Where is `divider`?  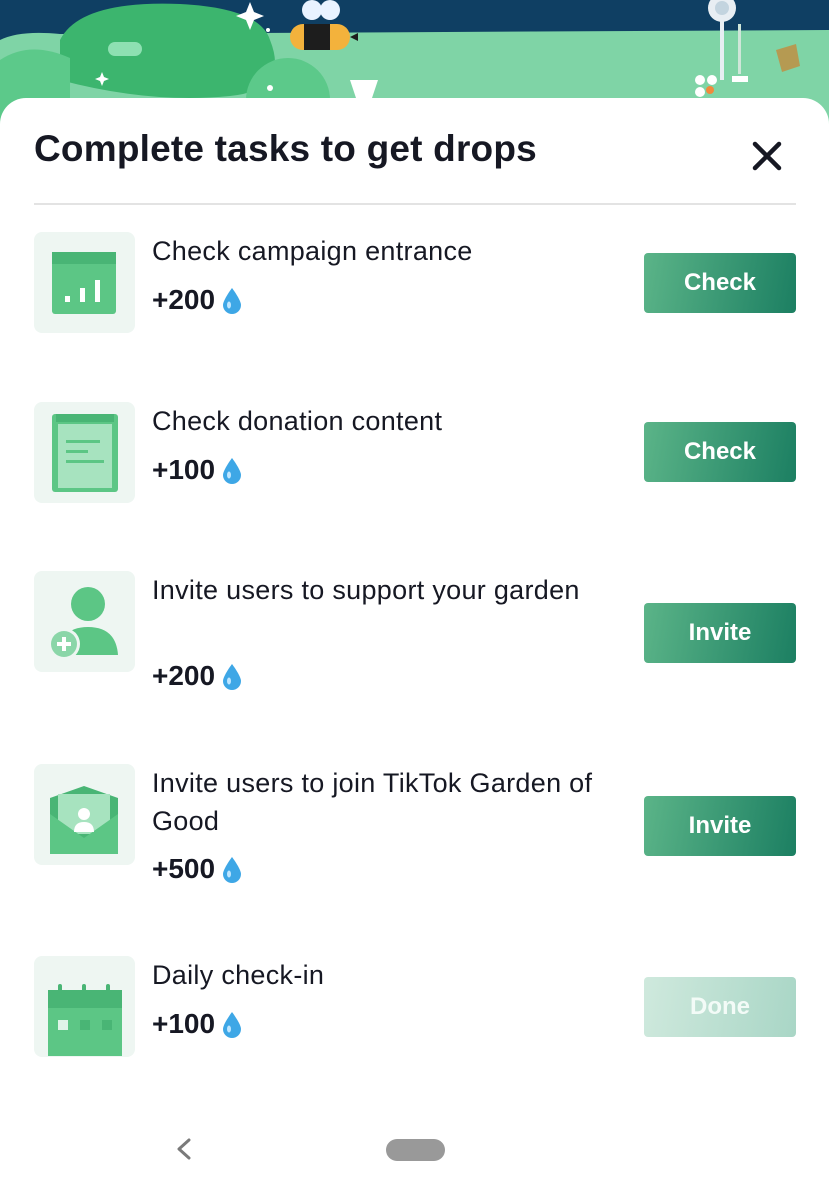 divider is located at coordinates (415, 204).